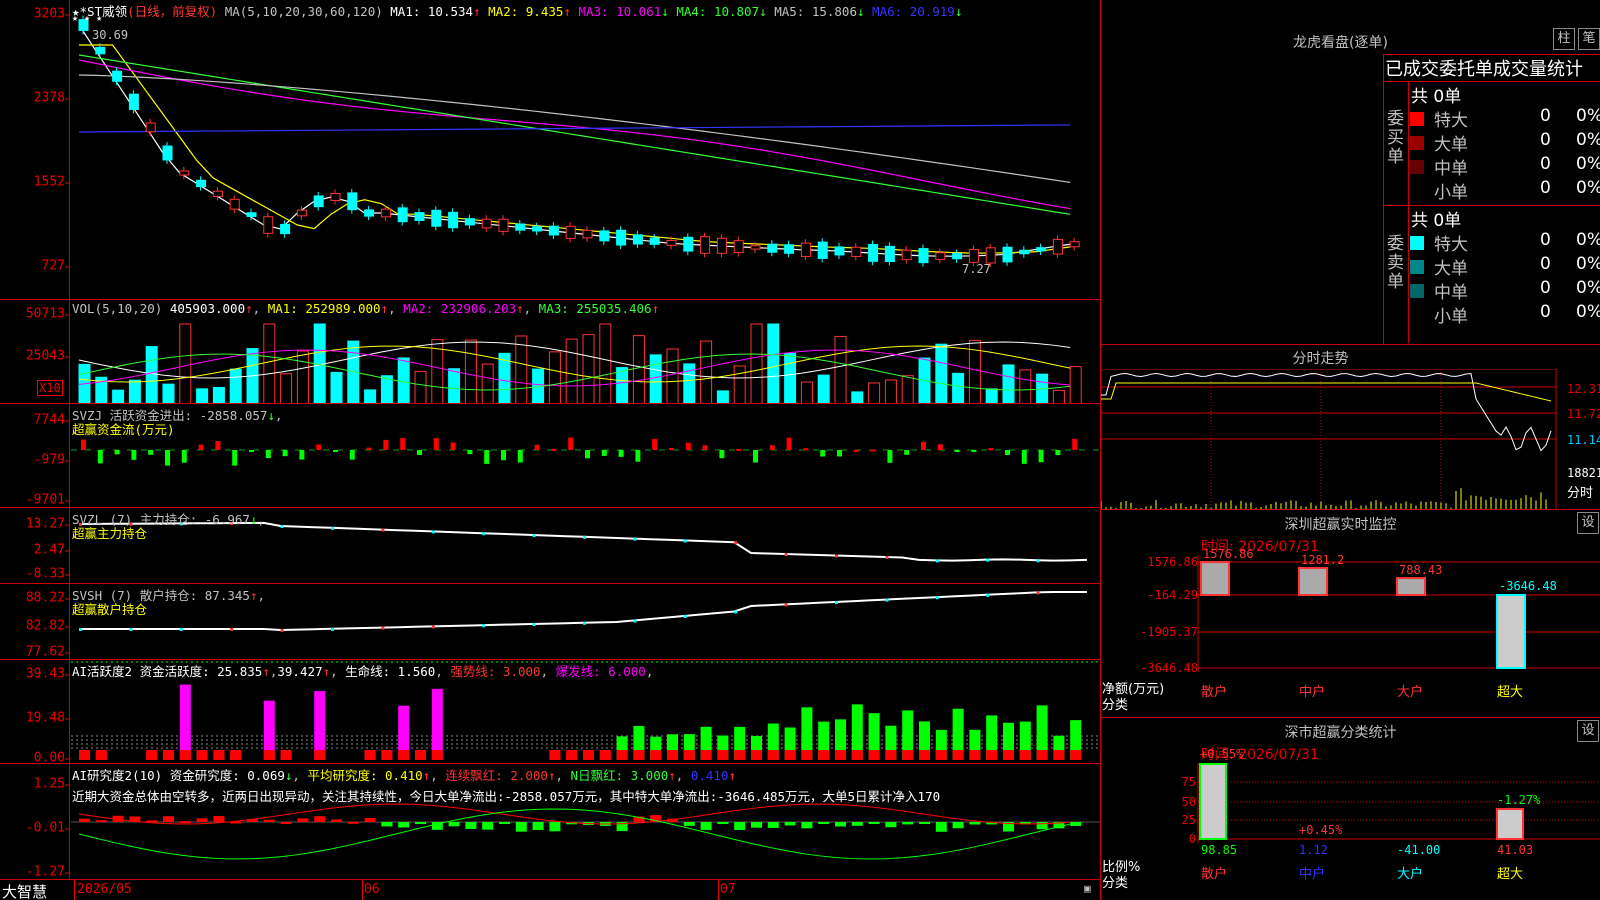 The image size is (1600, 900). What do you see at coordinates (47, 652) in the screenshot?
I see `y-tick: 77.62` at bounding box center [47, 652].